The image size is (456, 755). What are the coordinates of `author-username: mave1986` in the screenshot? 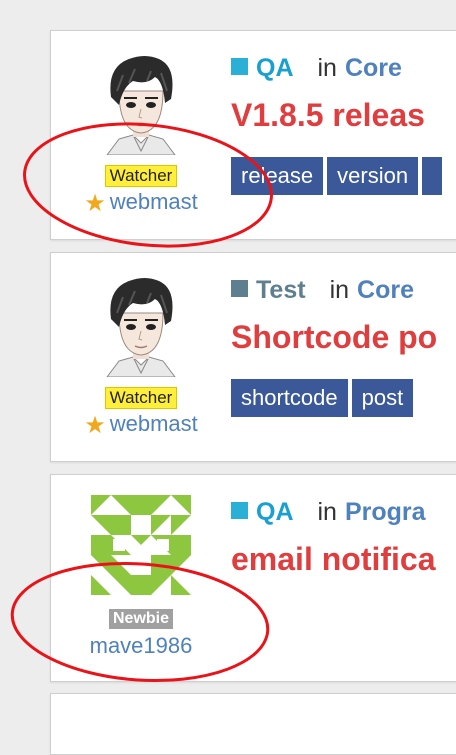 It's located at (141, 646).